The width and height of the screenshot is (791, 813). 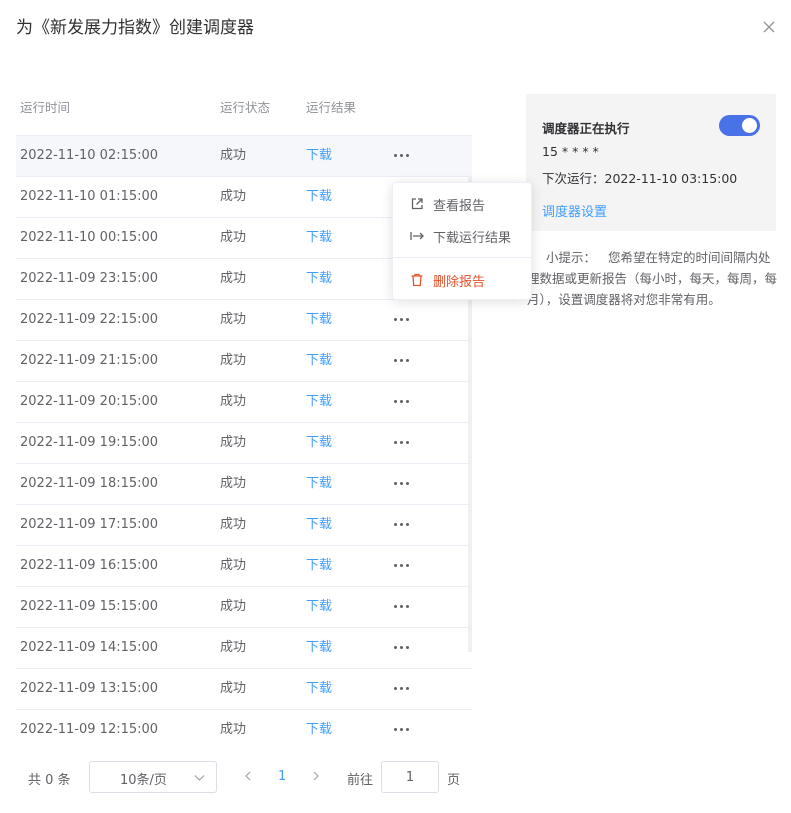 I want to click on run-time-cell: 2022-11-09 16:15:00, so click(x=89, y=565).